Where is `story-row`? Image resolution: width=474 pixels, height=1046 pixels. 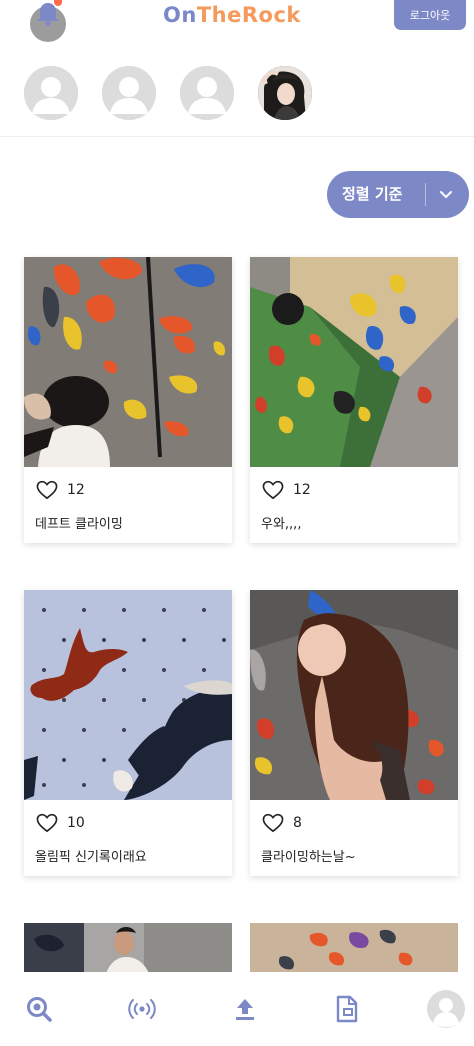 story-row is located at coordinates (237, 96).